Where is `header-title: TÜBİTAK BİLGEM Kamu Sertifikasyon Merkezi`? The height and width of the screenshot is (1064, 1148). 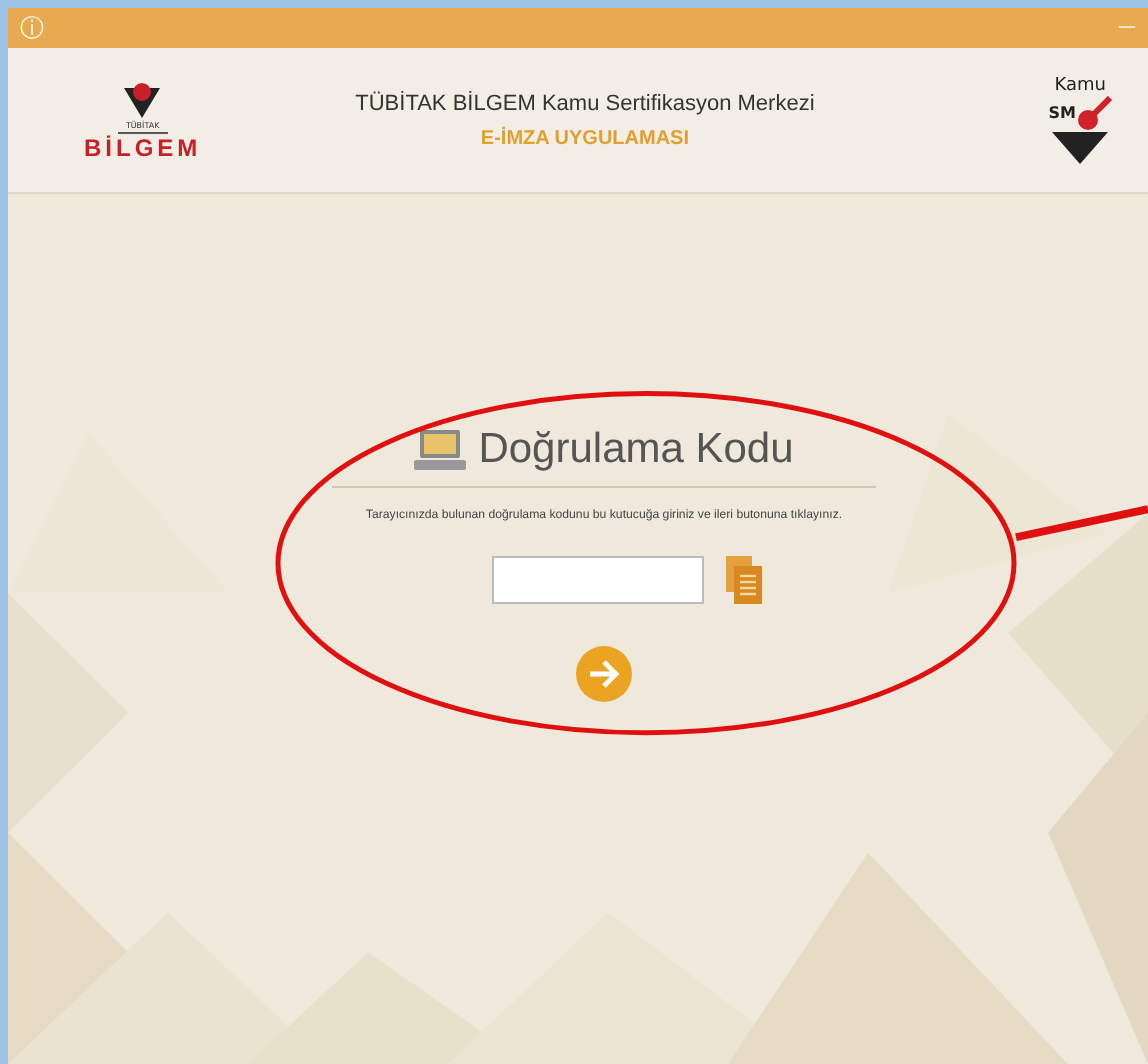
header-title: TÜBİTAK BİLGEM Kamu Sertifikasyon Merkezi is located at coordinates (585, 103).